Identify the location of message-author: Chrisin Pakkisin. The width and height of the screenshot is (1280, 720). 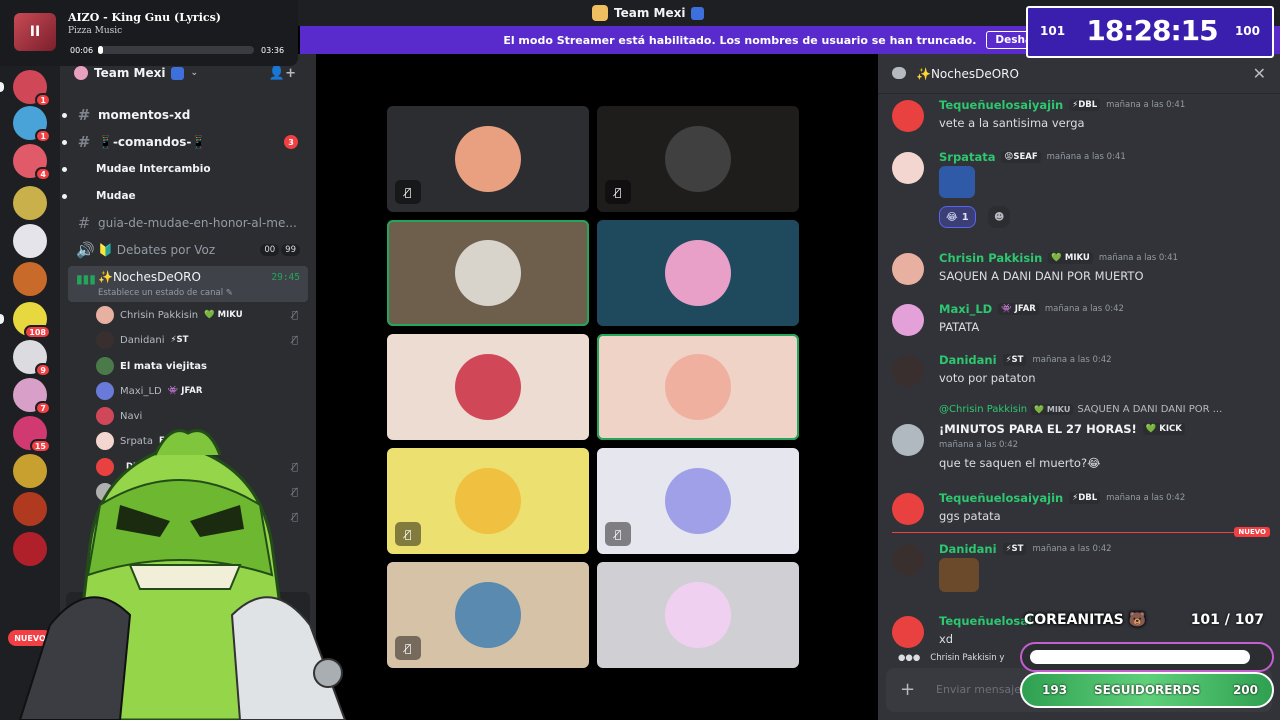
(990, 258).